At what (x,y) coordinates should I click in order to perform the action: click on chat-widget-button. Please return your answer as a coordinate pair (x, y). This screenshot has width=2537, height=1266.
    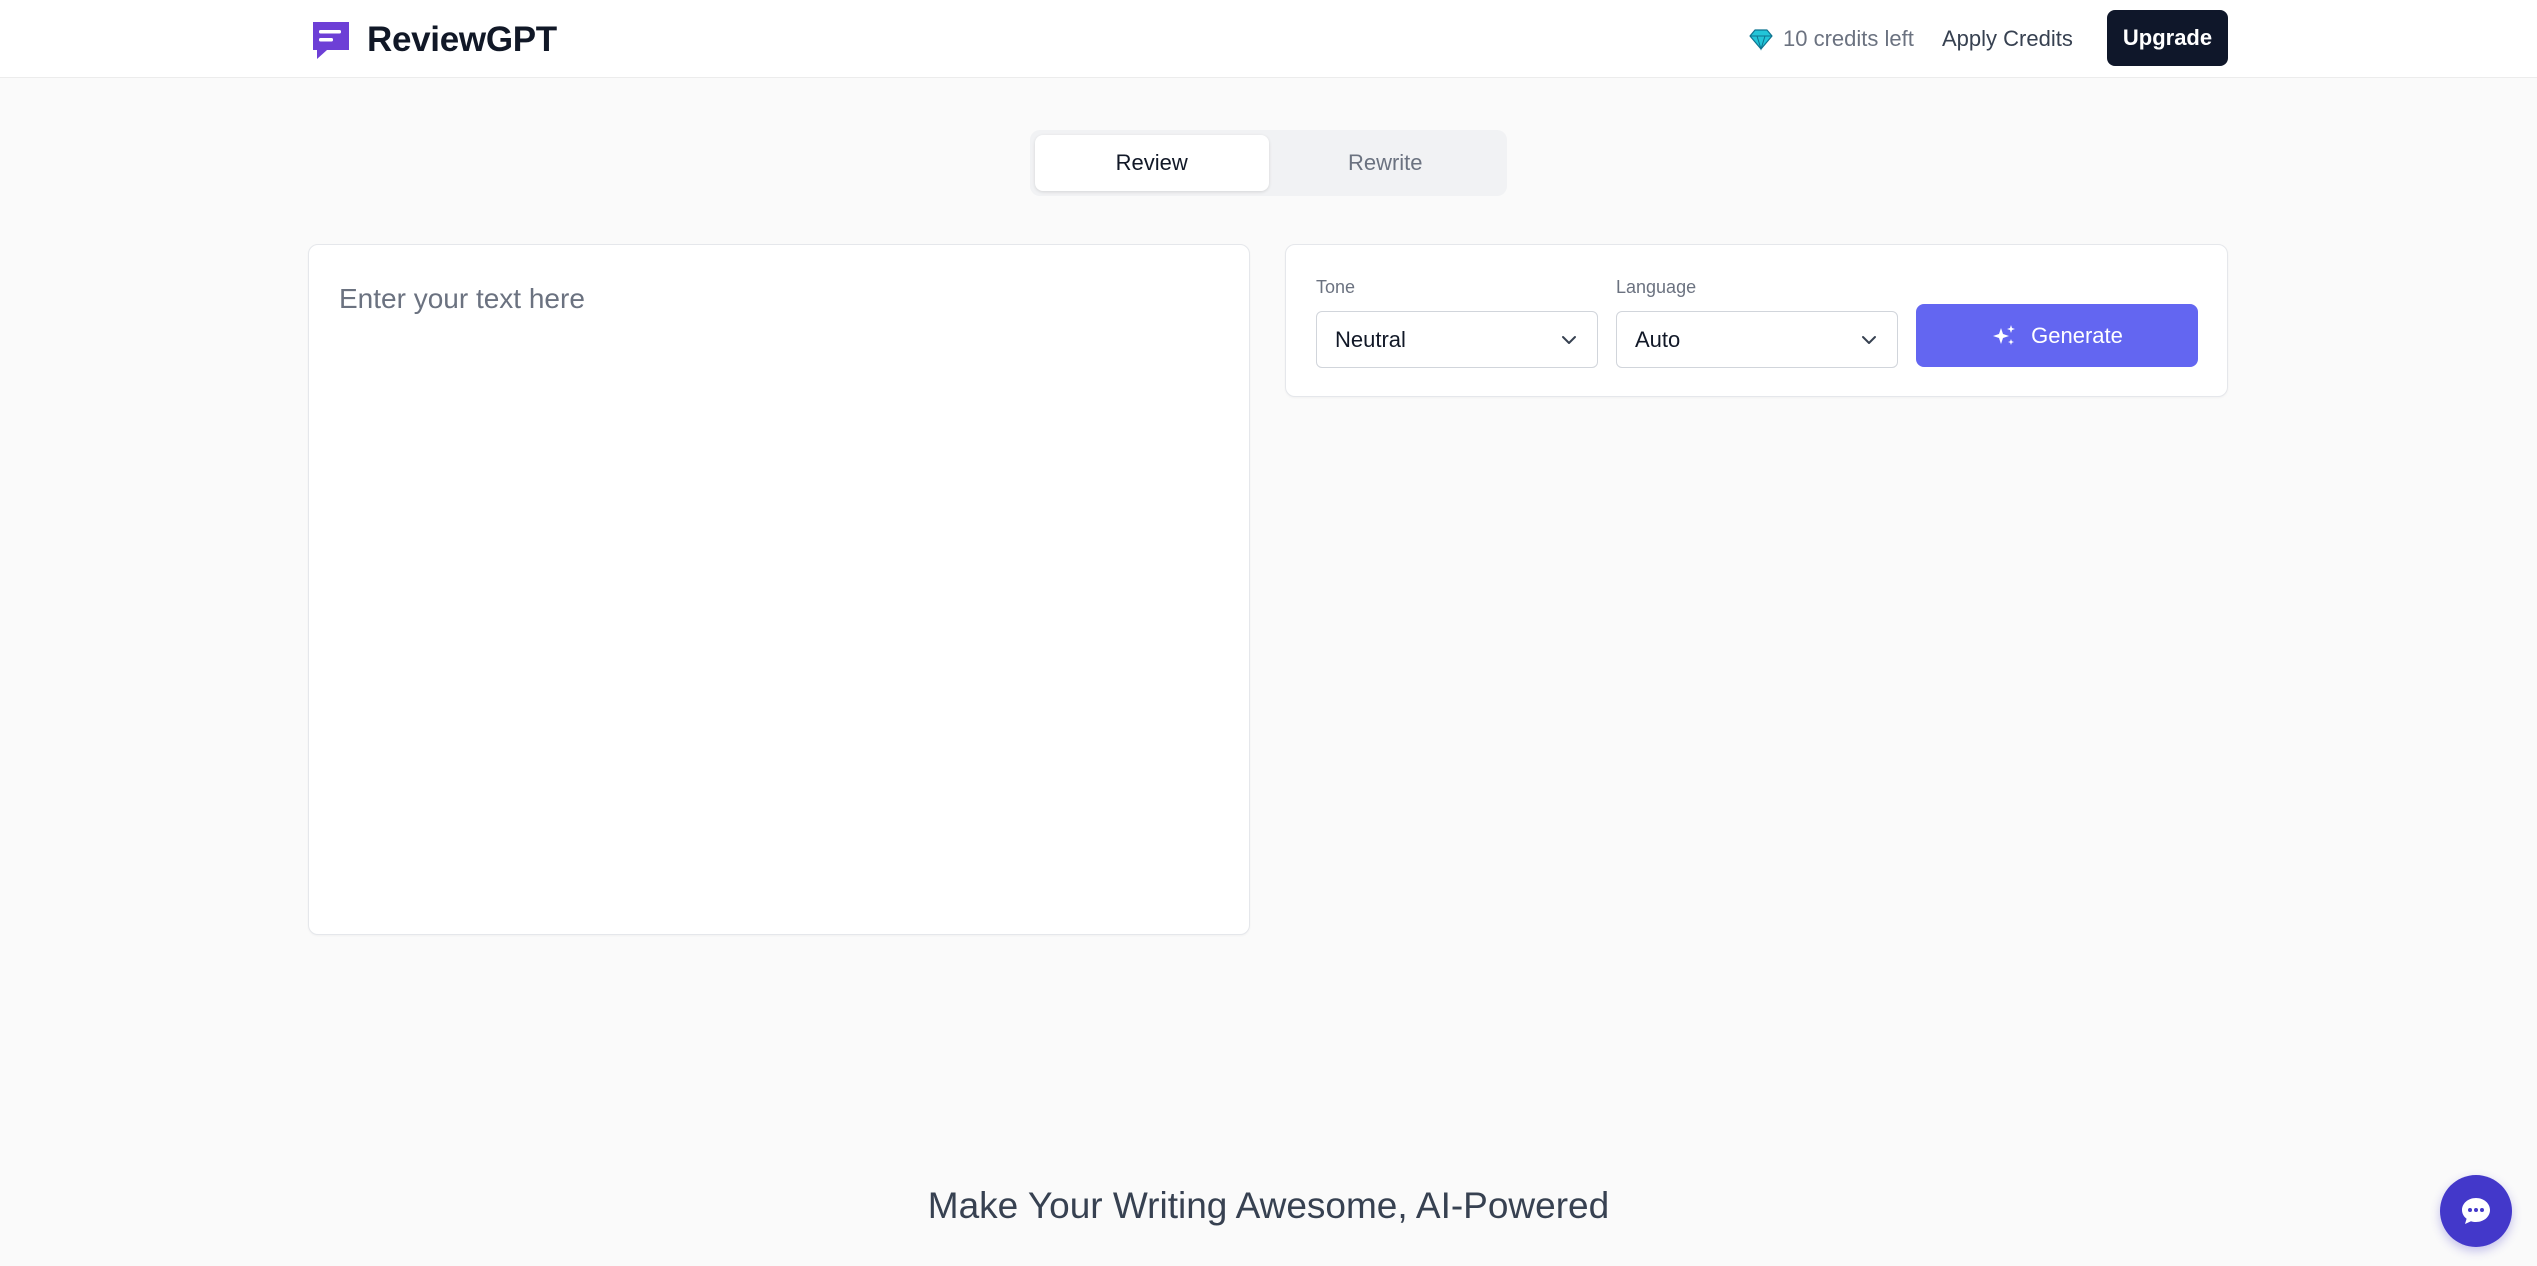
    Looking at the image, I should click on (2476, 1211).